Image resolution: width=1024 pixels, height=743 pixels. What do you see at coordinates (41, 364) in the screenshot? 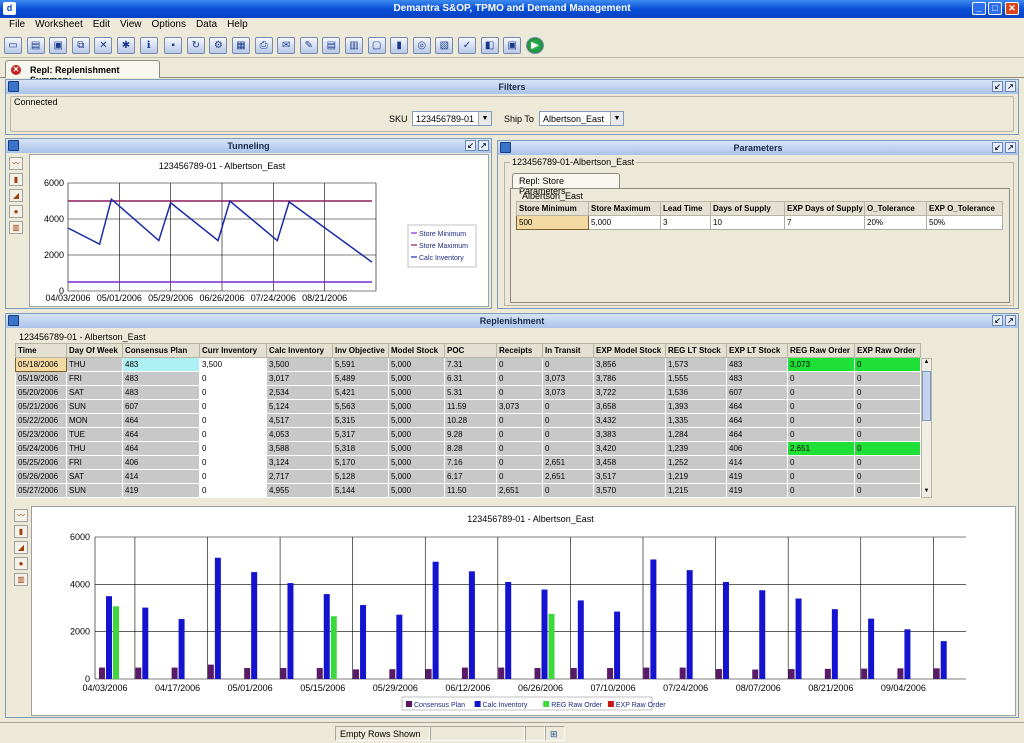
I see `table-cell: 05/18/2006` at bounding box center [41, 364].